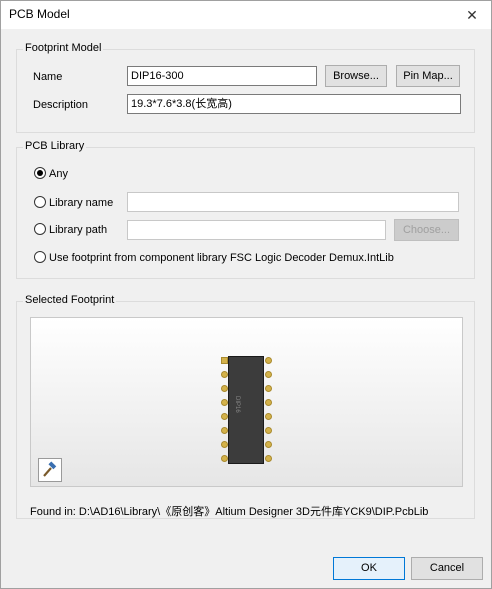 The image size is (492, 589). What do you see at coordinates (245, 87) in the screenshot?
I see `footprint-model-group: Footprint Model` at bounding box center [245, 87].